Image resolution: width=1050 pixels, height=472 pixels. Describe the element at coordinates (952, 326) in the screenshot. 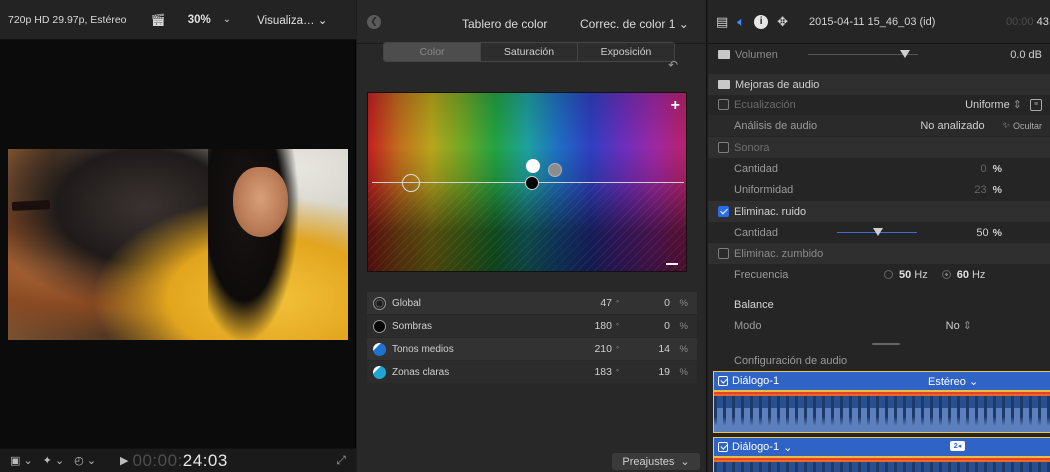

I see `mode-value: No` at that location.